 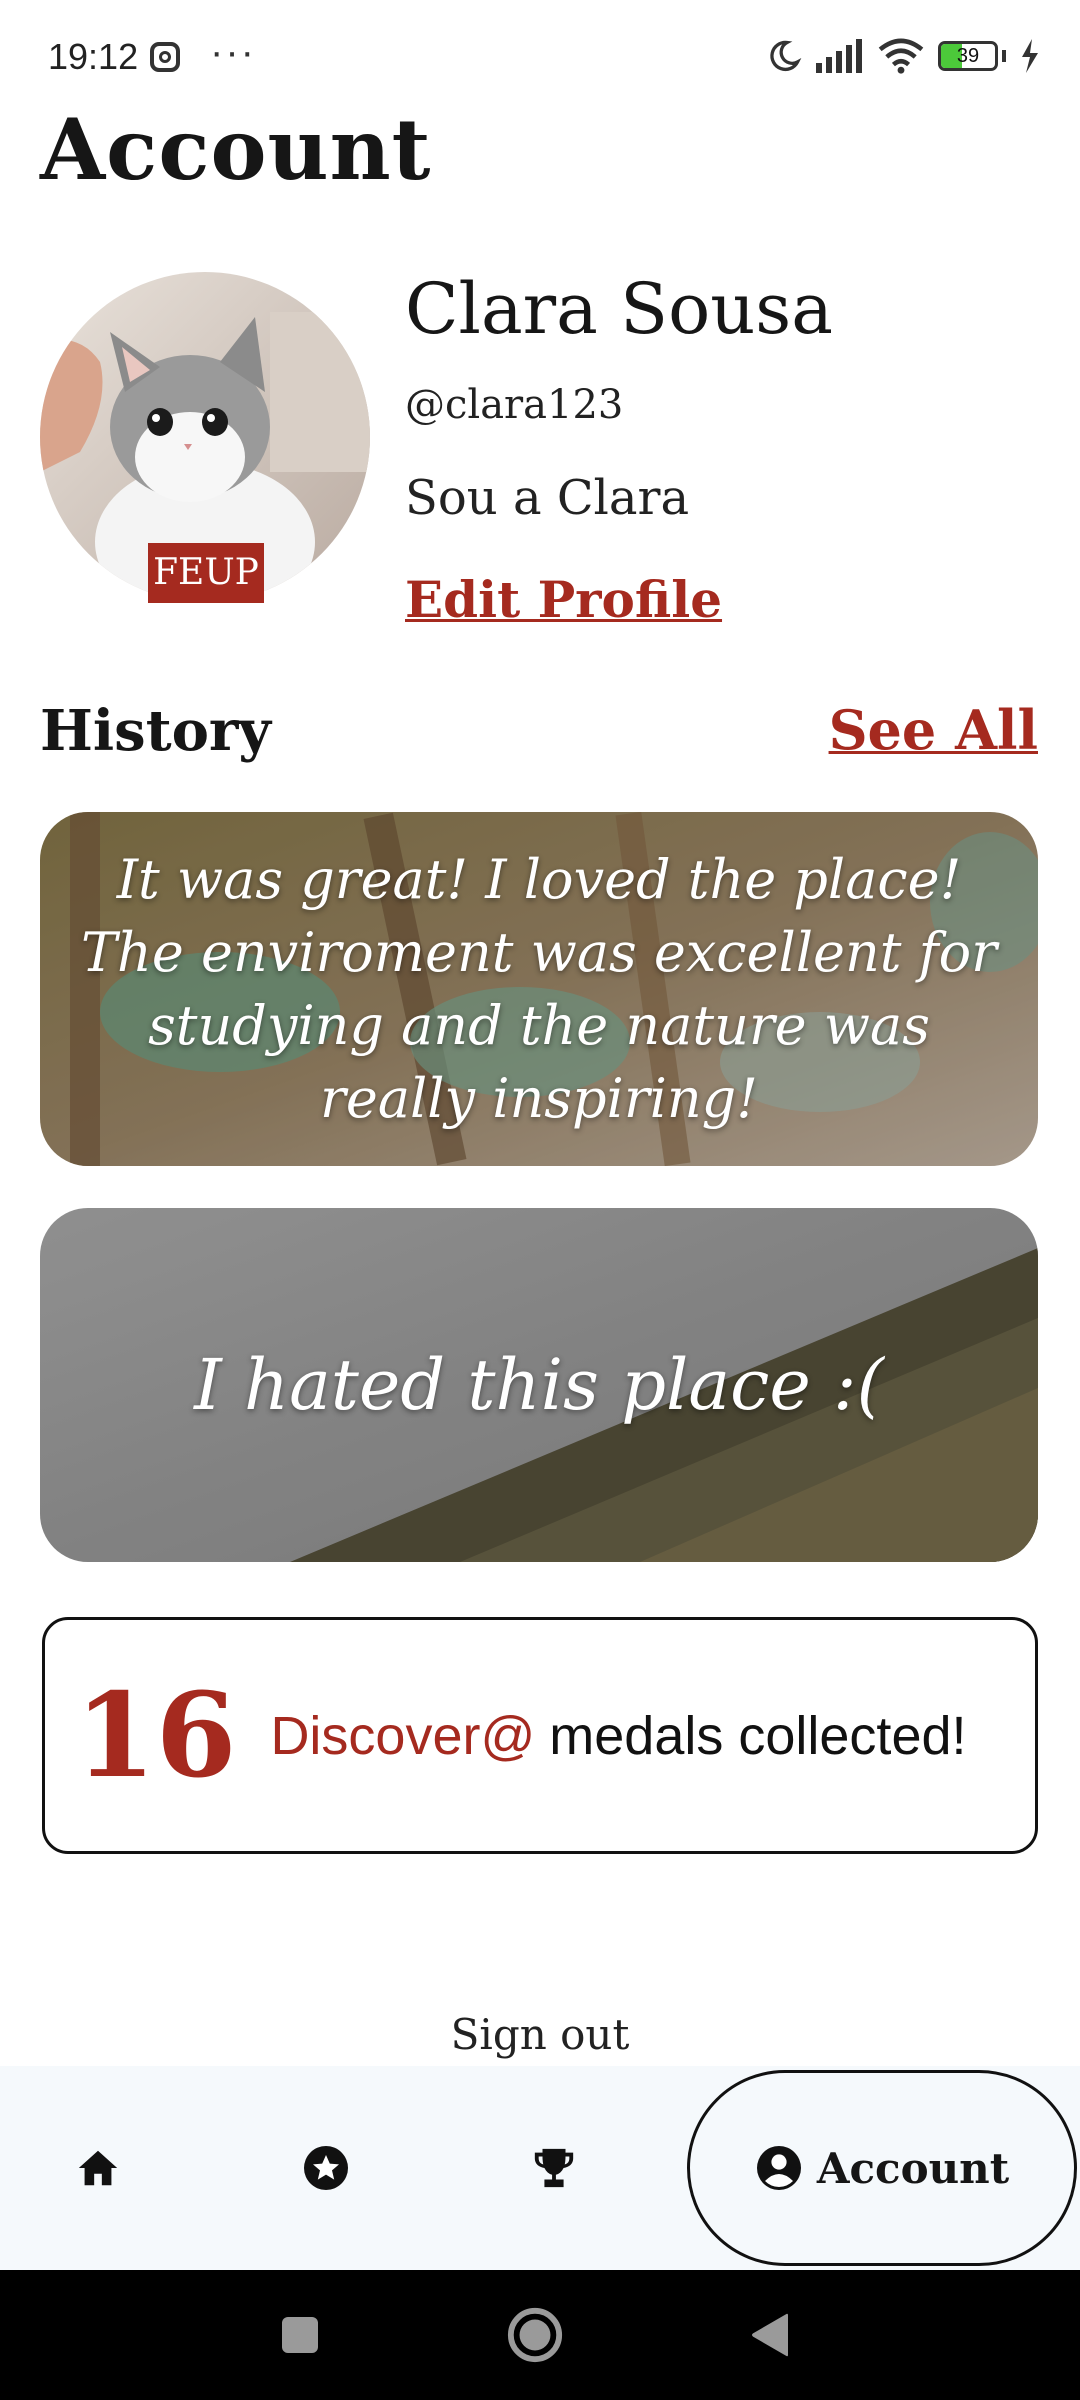 I want to click on nav-account: Account, so click(x=882, y=2168).